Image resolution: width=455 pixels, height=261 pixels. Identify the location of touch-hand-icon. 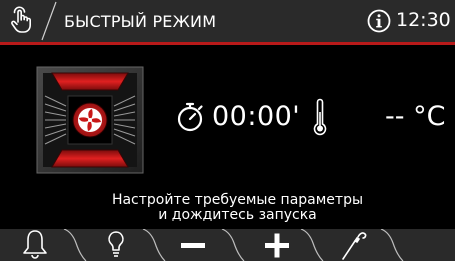
(21, 21).